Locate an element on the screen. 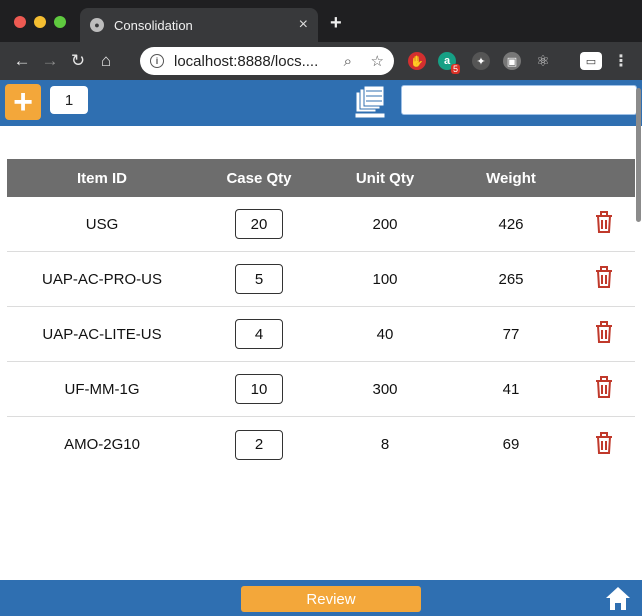 The height and width of the screenshot is (616, 642). unit-qty: 300 is located at coordinates (385, 389).